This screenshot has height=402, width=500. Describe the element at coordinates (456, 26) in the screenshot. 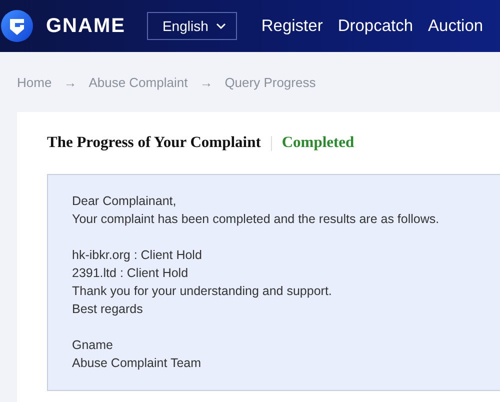

I see `nav-link: Auction` at that location.